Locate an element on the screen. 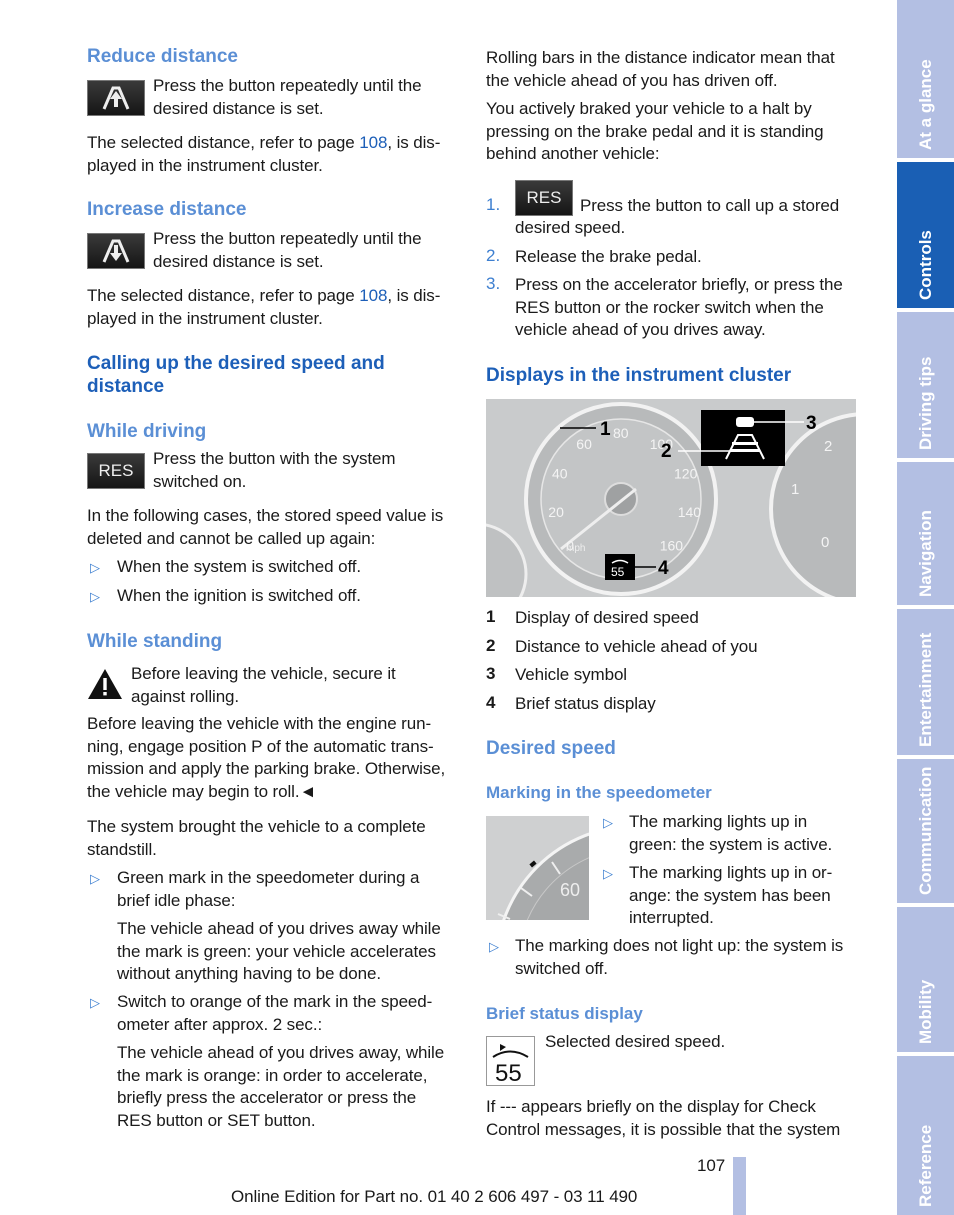 This screenshot has width=954, height=1215. legend-text: Display of desired speed is located at coordinates (607, 617).